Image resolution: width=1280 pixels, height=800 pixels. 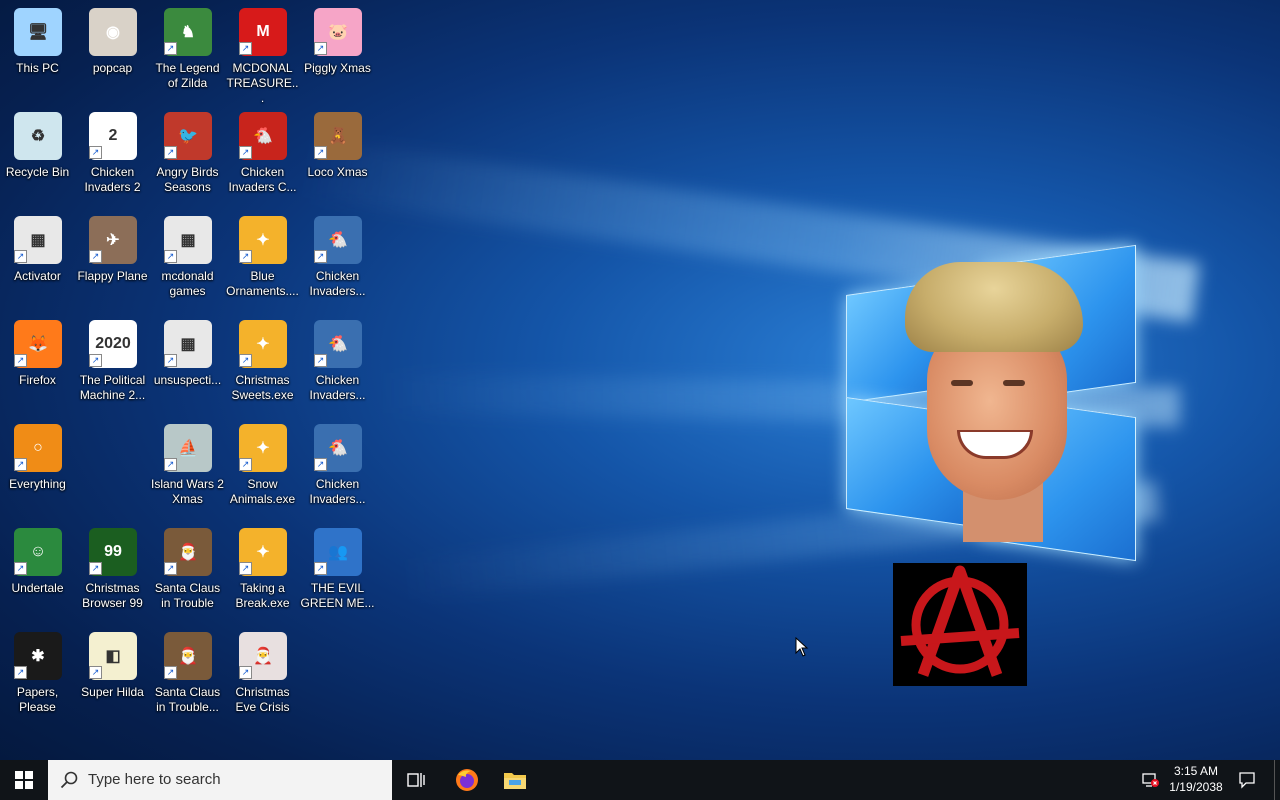 I want to click on show-desktop-button, so click(x=1277, y=780).